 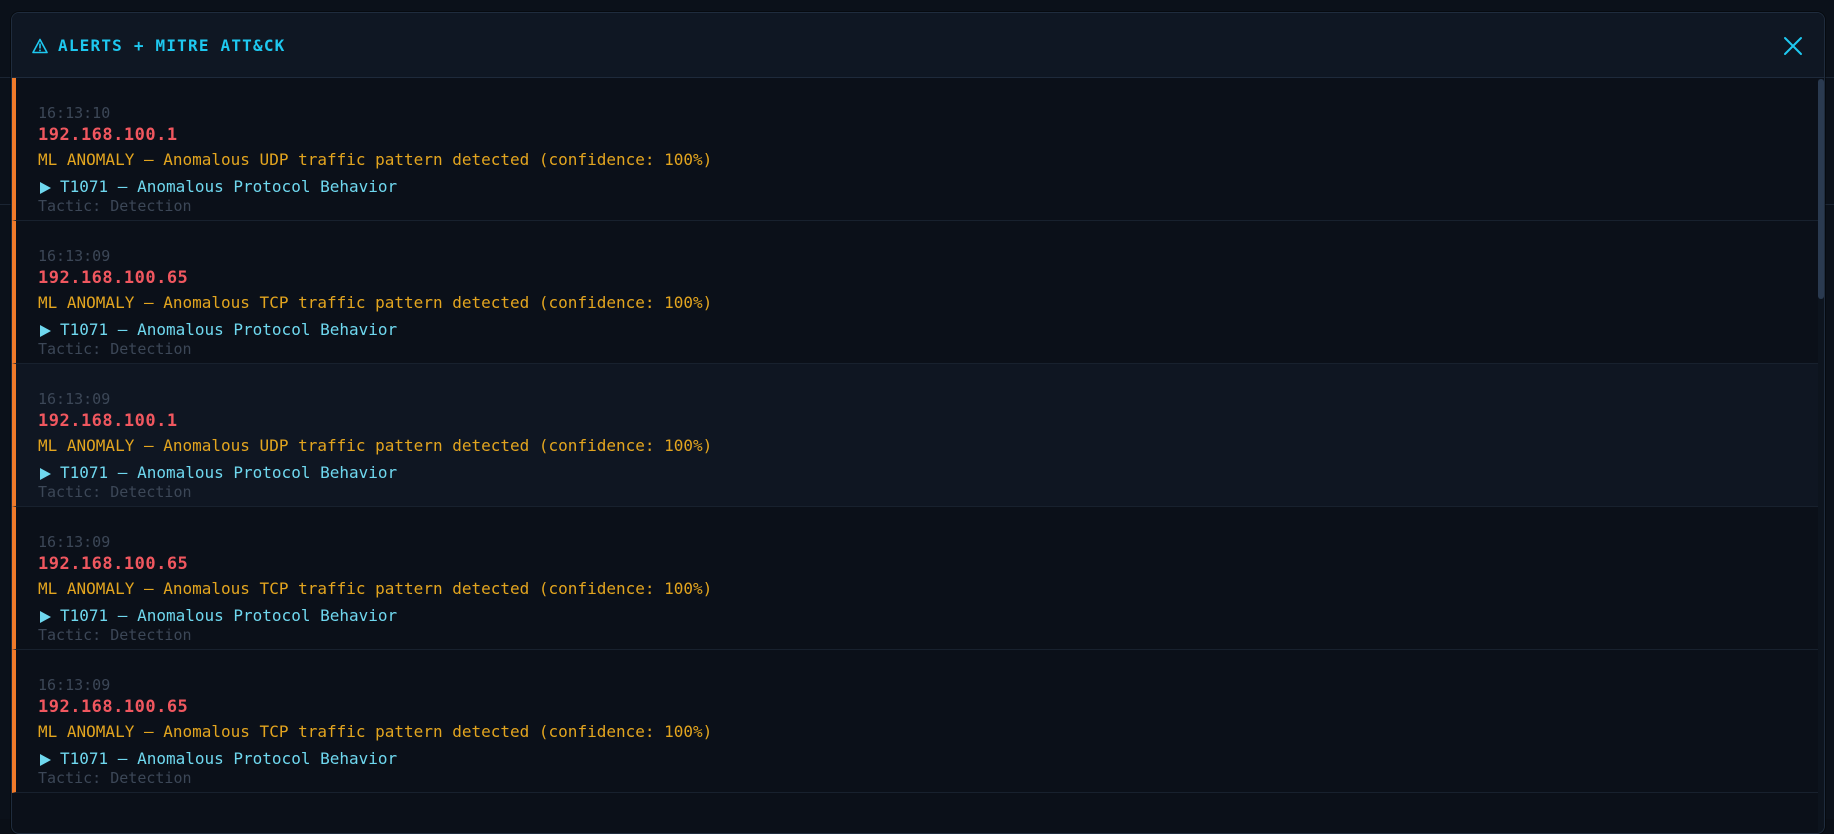 I want to click on modal-header: ALERTS + MITRE ATT&CK, so click(x=918, y=45).